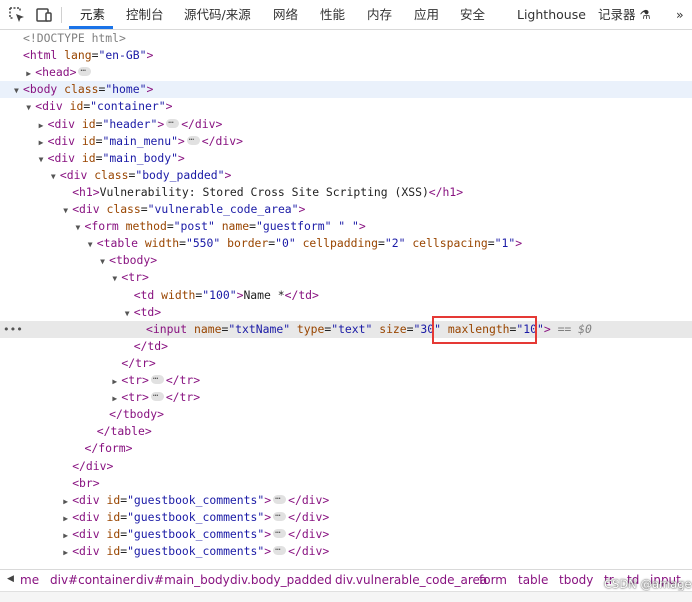 The width and height of the screenshot is (692, 602). Describe the element at coordinates (13, 329) in the screenshot. I see `node-menu-icon: •••` at that location.